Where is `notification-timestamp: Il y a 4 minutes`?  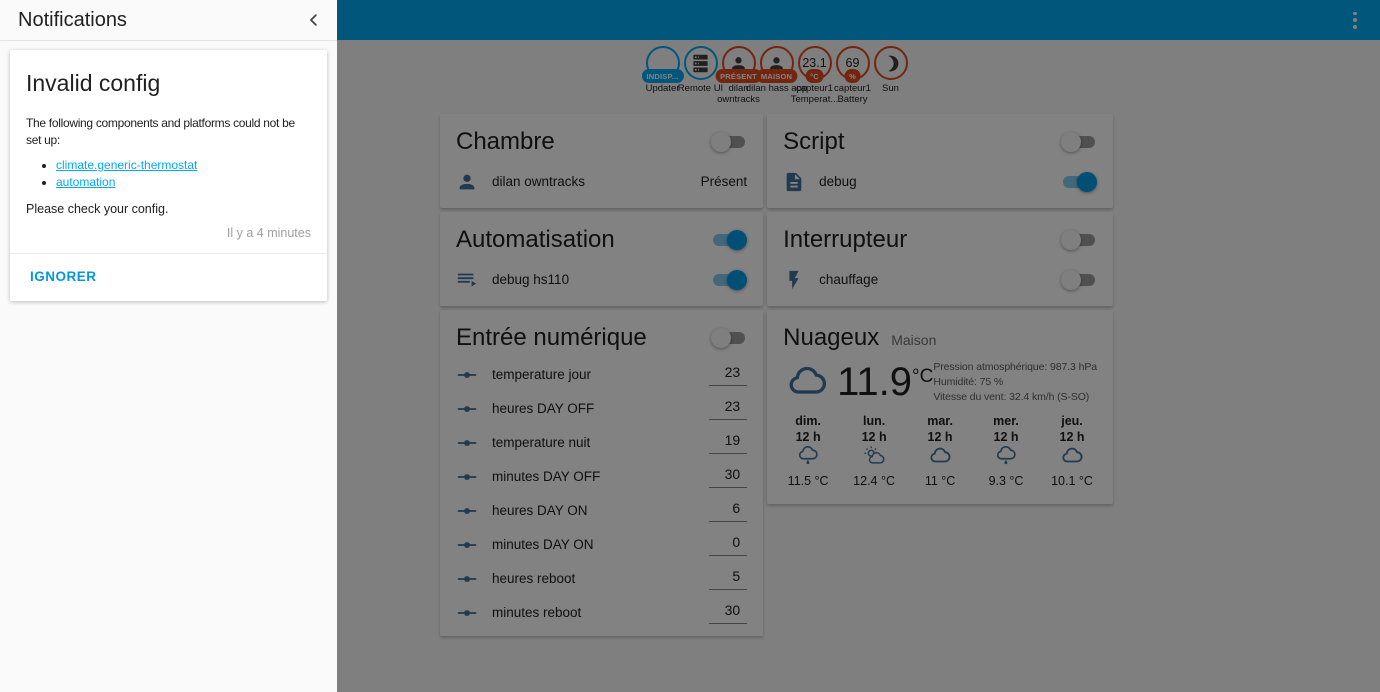
notification-timestamp: Il y a 4 minutes is located at coordinates (268, 232).